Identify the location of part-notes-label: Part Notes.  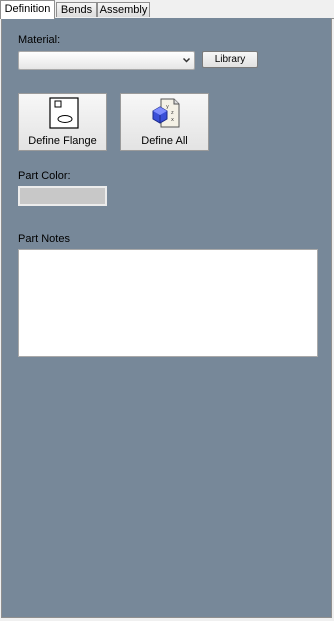
(44, 239).